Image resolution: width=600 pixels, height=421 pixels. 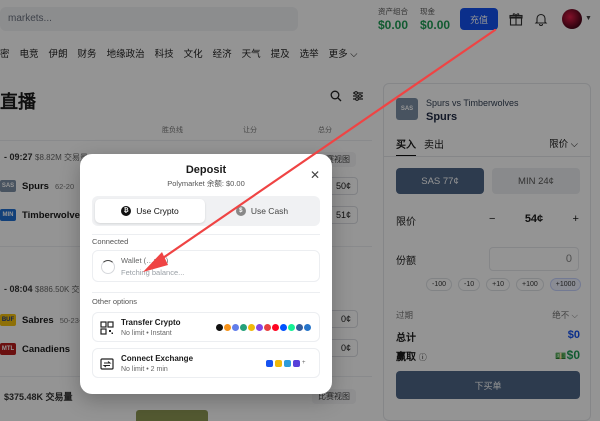 What do you see at coordinates (157, 358) in the screenshot?
I see `option-title: Connect Exchange` at bounding box center [157, 358].